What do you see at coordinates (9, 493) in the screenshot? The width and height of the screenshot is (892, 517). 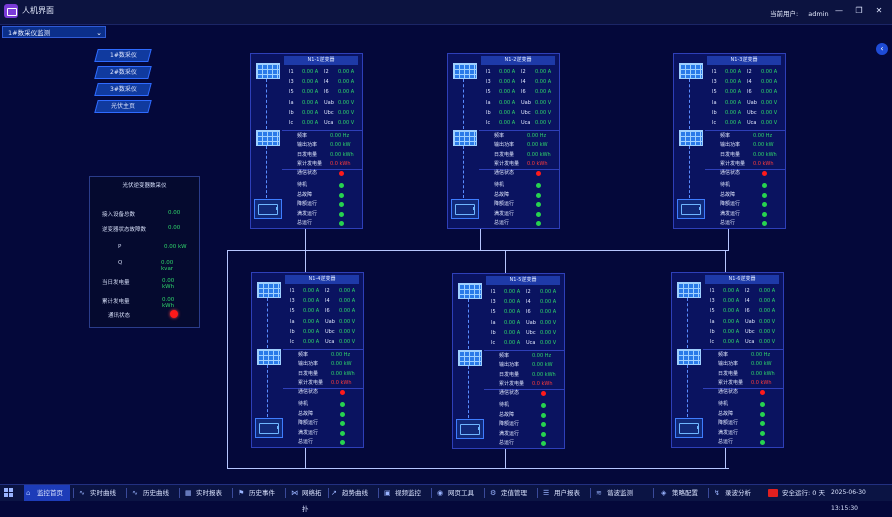 I see `start-menu-icon` at bounding box center [9, 493].